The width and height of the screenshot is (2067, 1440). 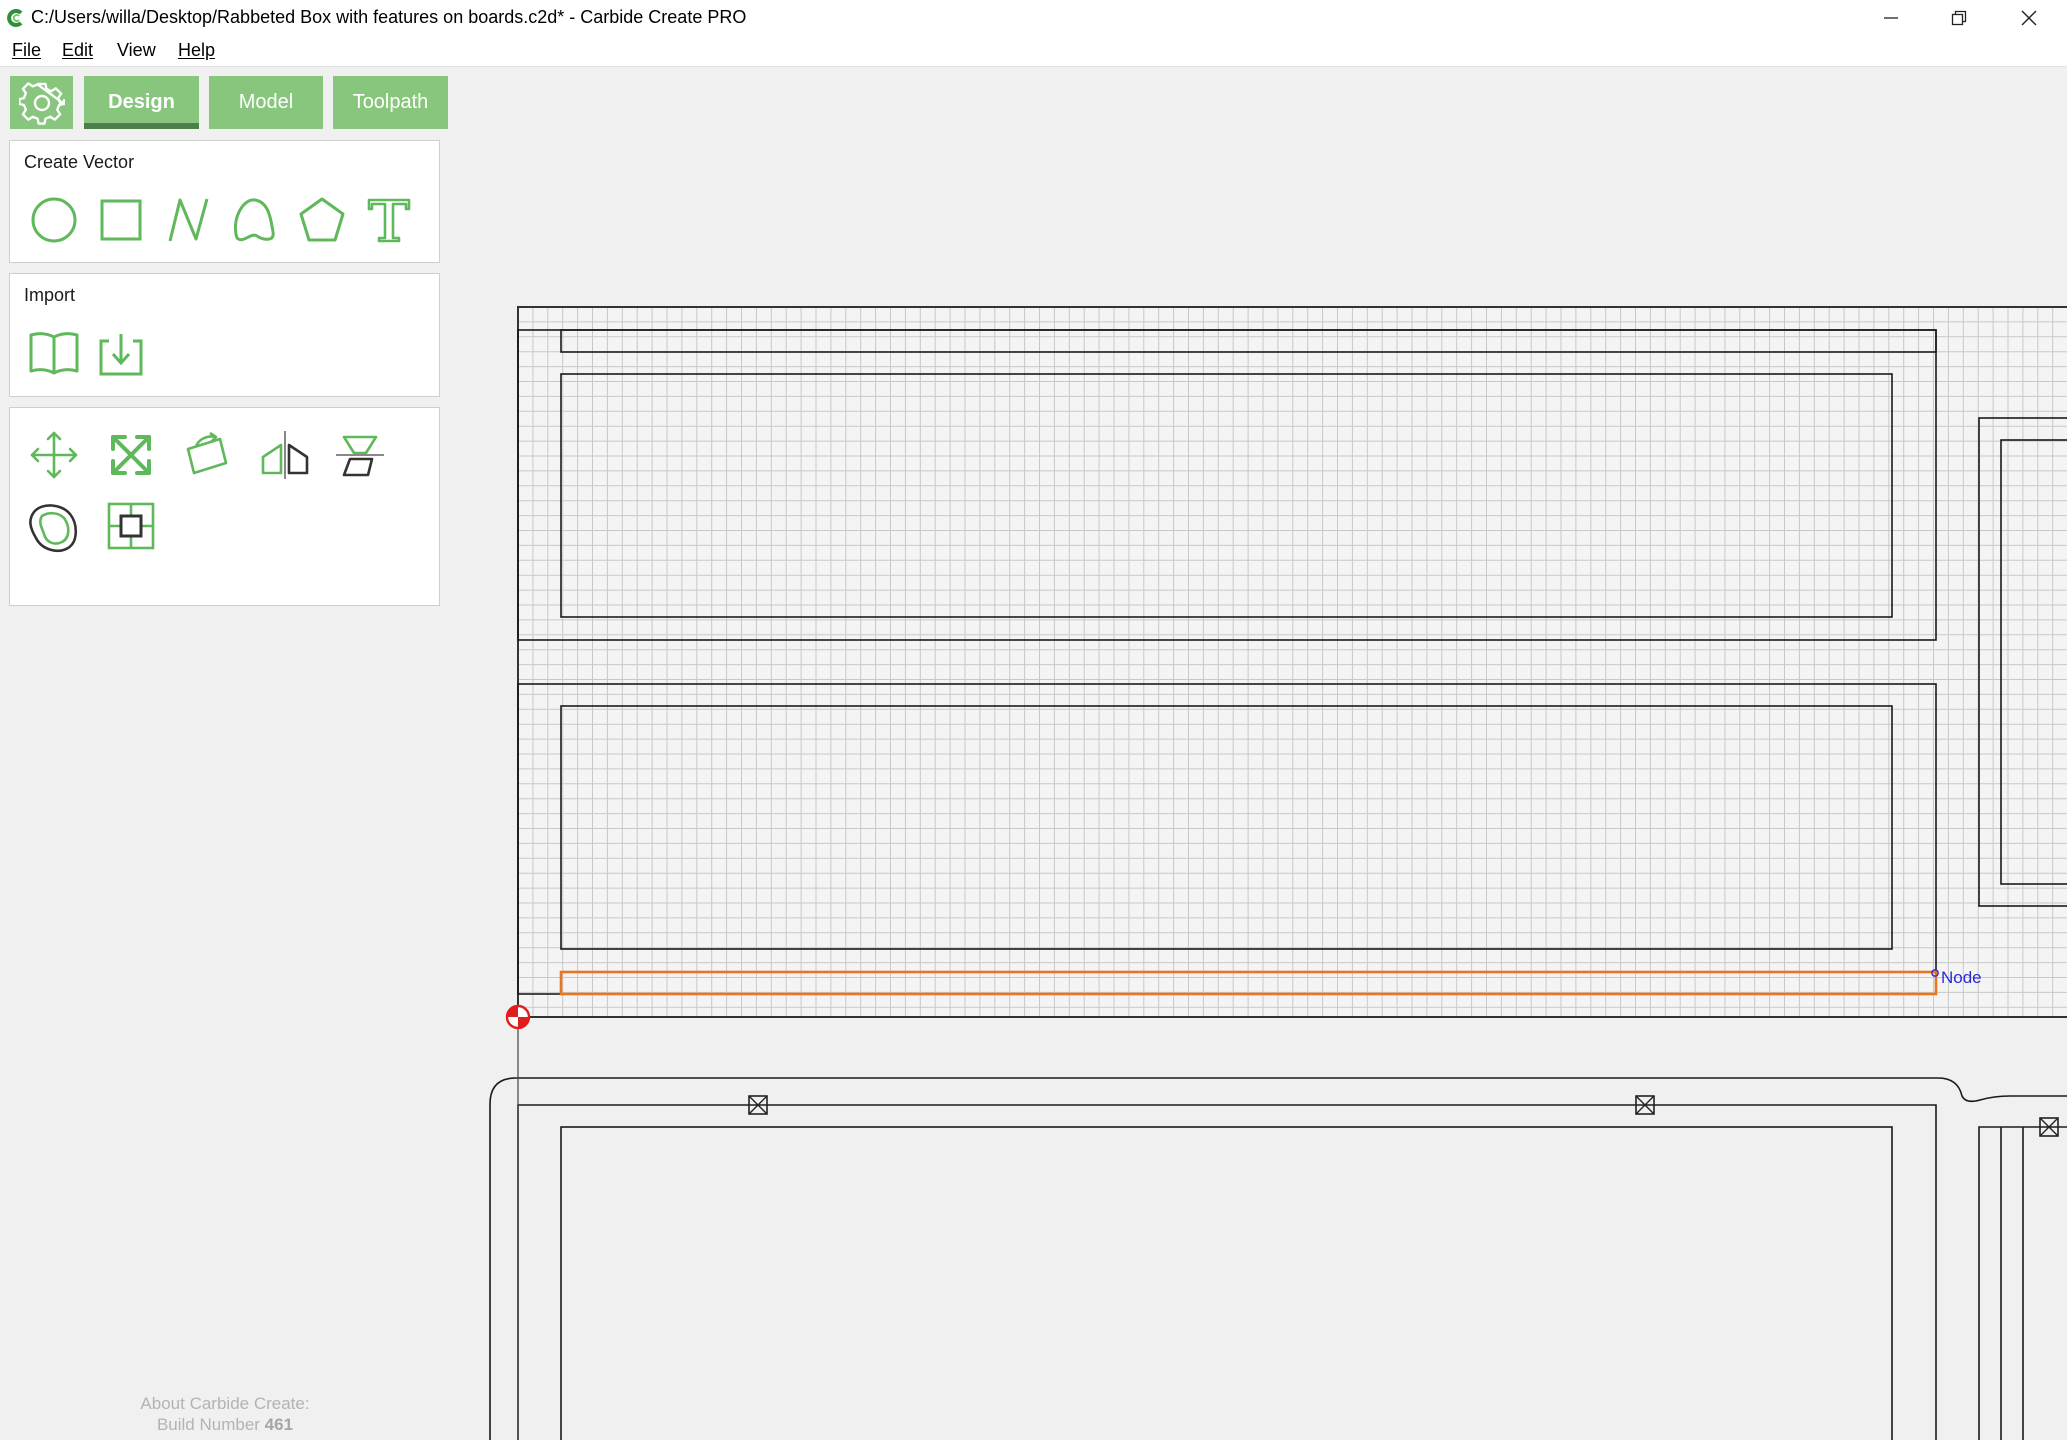 What do you see at coordinates (225, 1403) in the screenshot?
I see `about-title: About Carbide Create:` at bounding box center [225, 1403].